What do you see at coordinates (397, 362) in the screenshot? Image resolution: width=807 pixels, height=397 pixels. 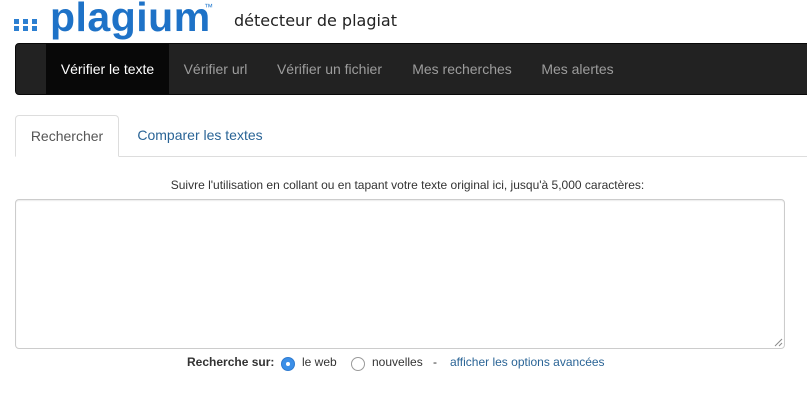 I see `radio-news-label: nouvelles` at bounding box center [397, 362].